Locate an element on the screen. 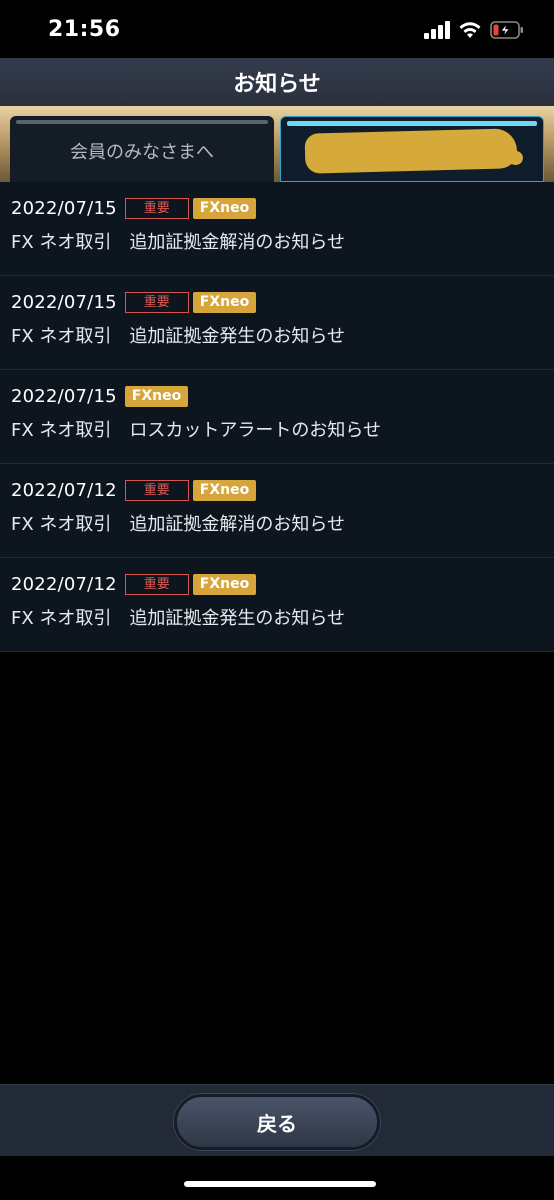  tab-members-label: 会員のみなさまへ is located at coordinates (142, 152).